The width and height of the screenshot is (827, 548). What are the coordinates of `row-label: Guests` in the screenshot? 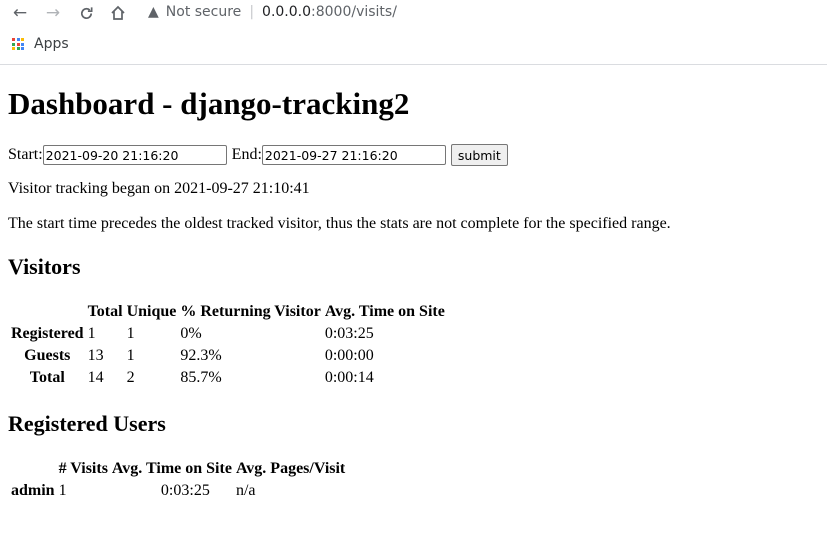 It's located at (47, 355).